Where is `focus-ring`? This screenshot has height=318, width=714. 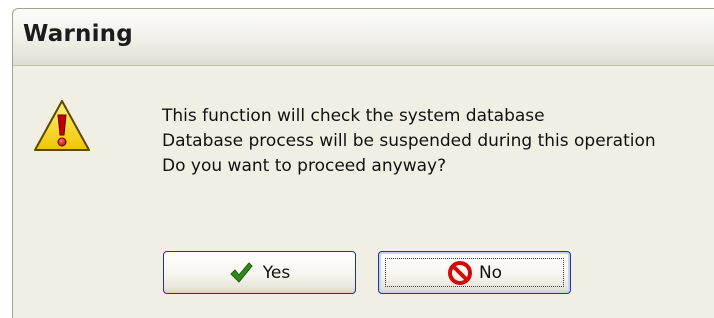 focus-ring is located at coordinates (474, 272).